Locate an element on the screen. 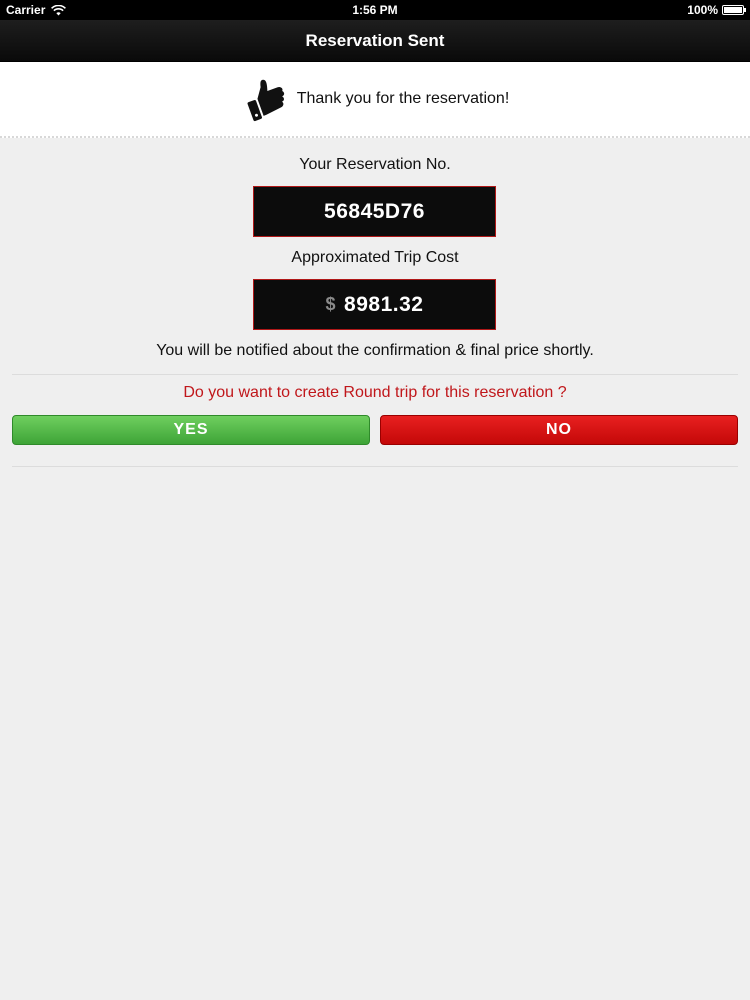 This screenshot has height=1000, width=750. reservation-number: 56845D76 is located at coordinates (374, 211).